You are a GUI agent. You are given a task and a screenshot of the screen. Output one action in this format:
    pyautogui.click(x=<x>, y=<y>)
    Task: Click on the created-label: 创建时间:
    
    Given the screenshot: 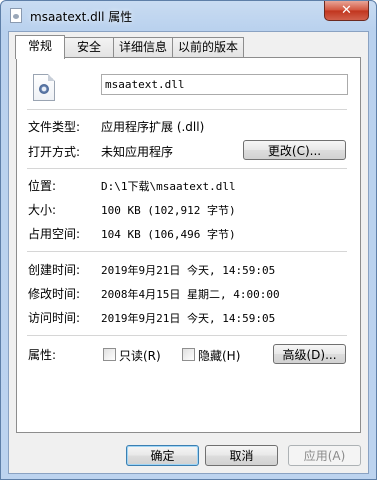 What is the action you would take?
    pyautogui.click(x=54, y=270)
    